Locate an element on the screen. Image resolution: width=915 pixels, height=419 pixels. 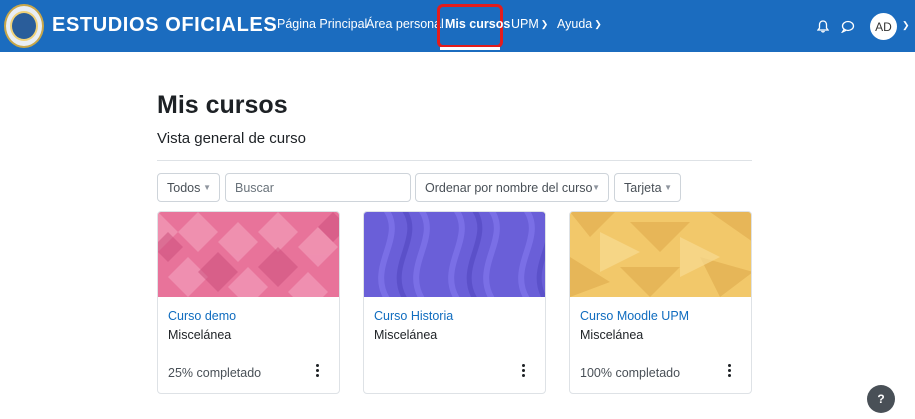
view-select: Tarjeta ▼ is located at coordinates (647, 187).